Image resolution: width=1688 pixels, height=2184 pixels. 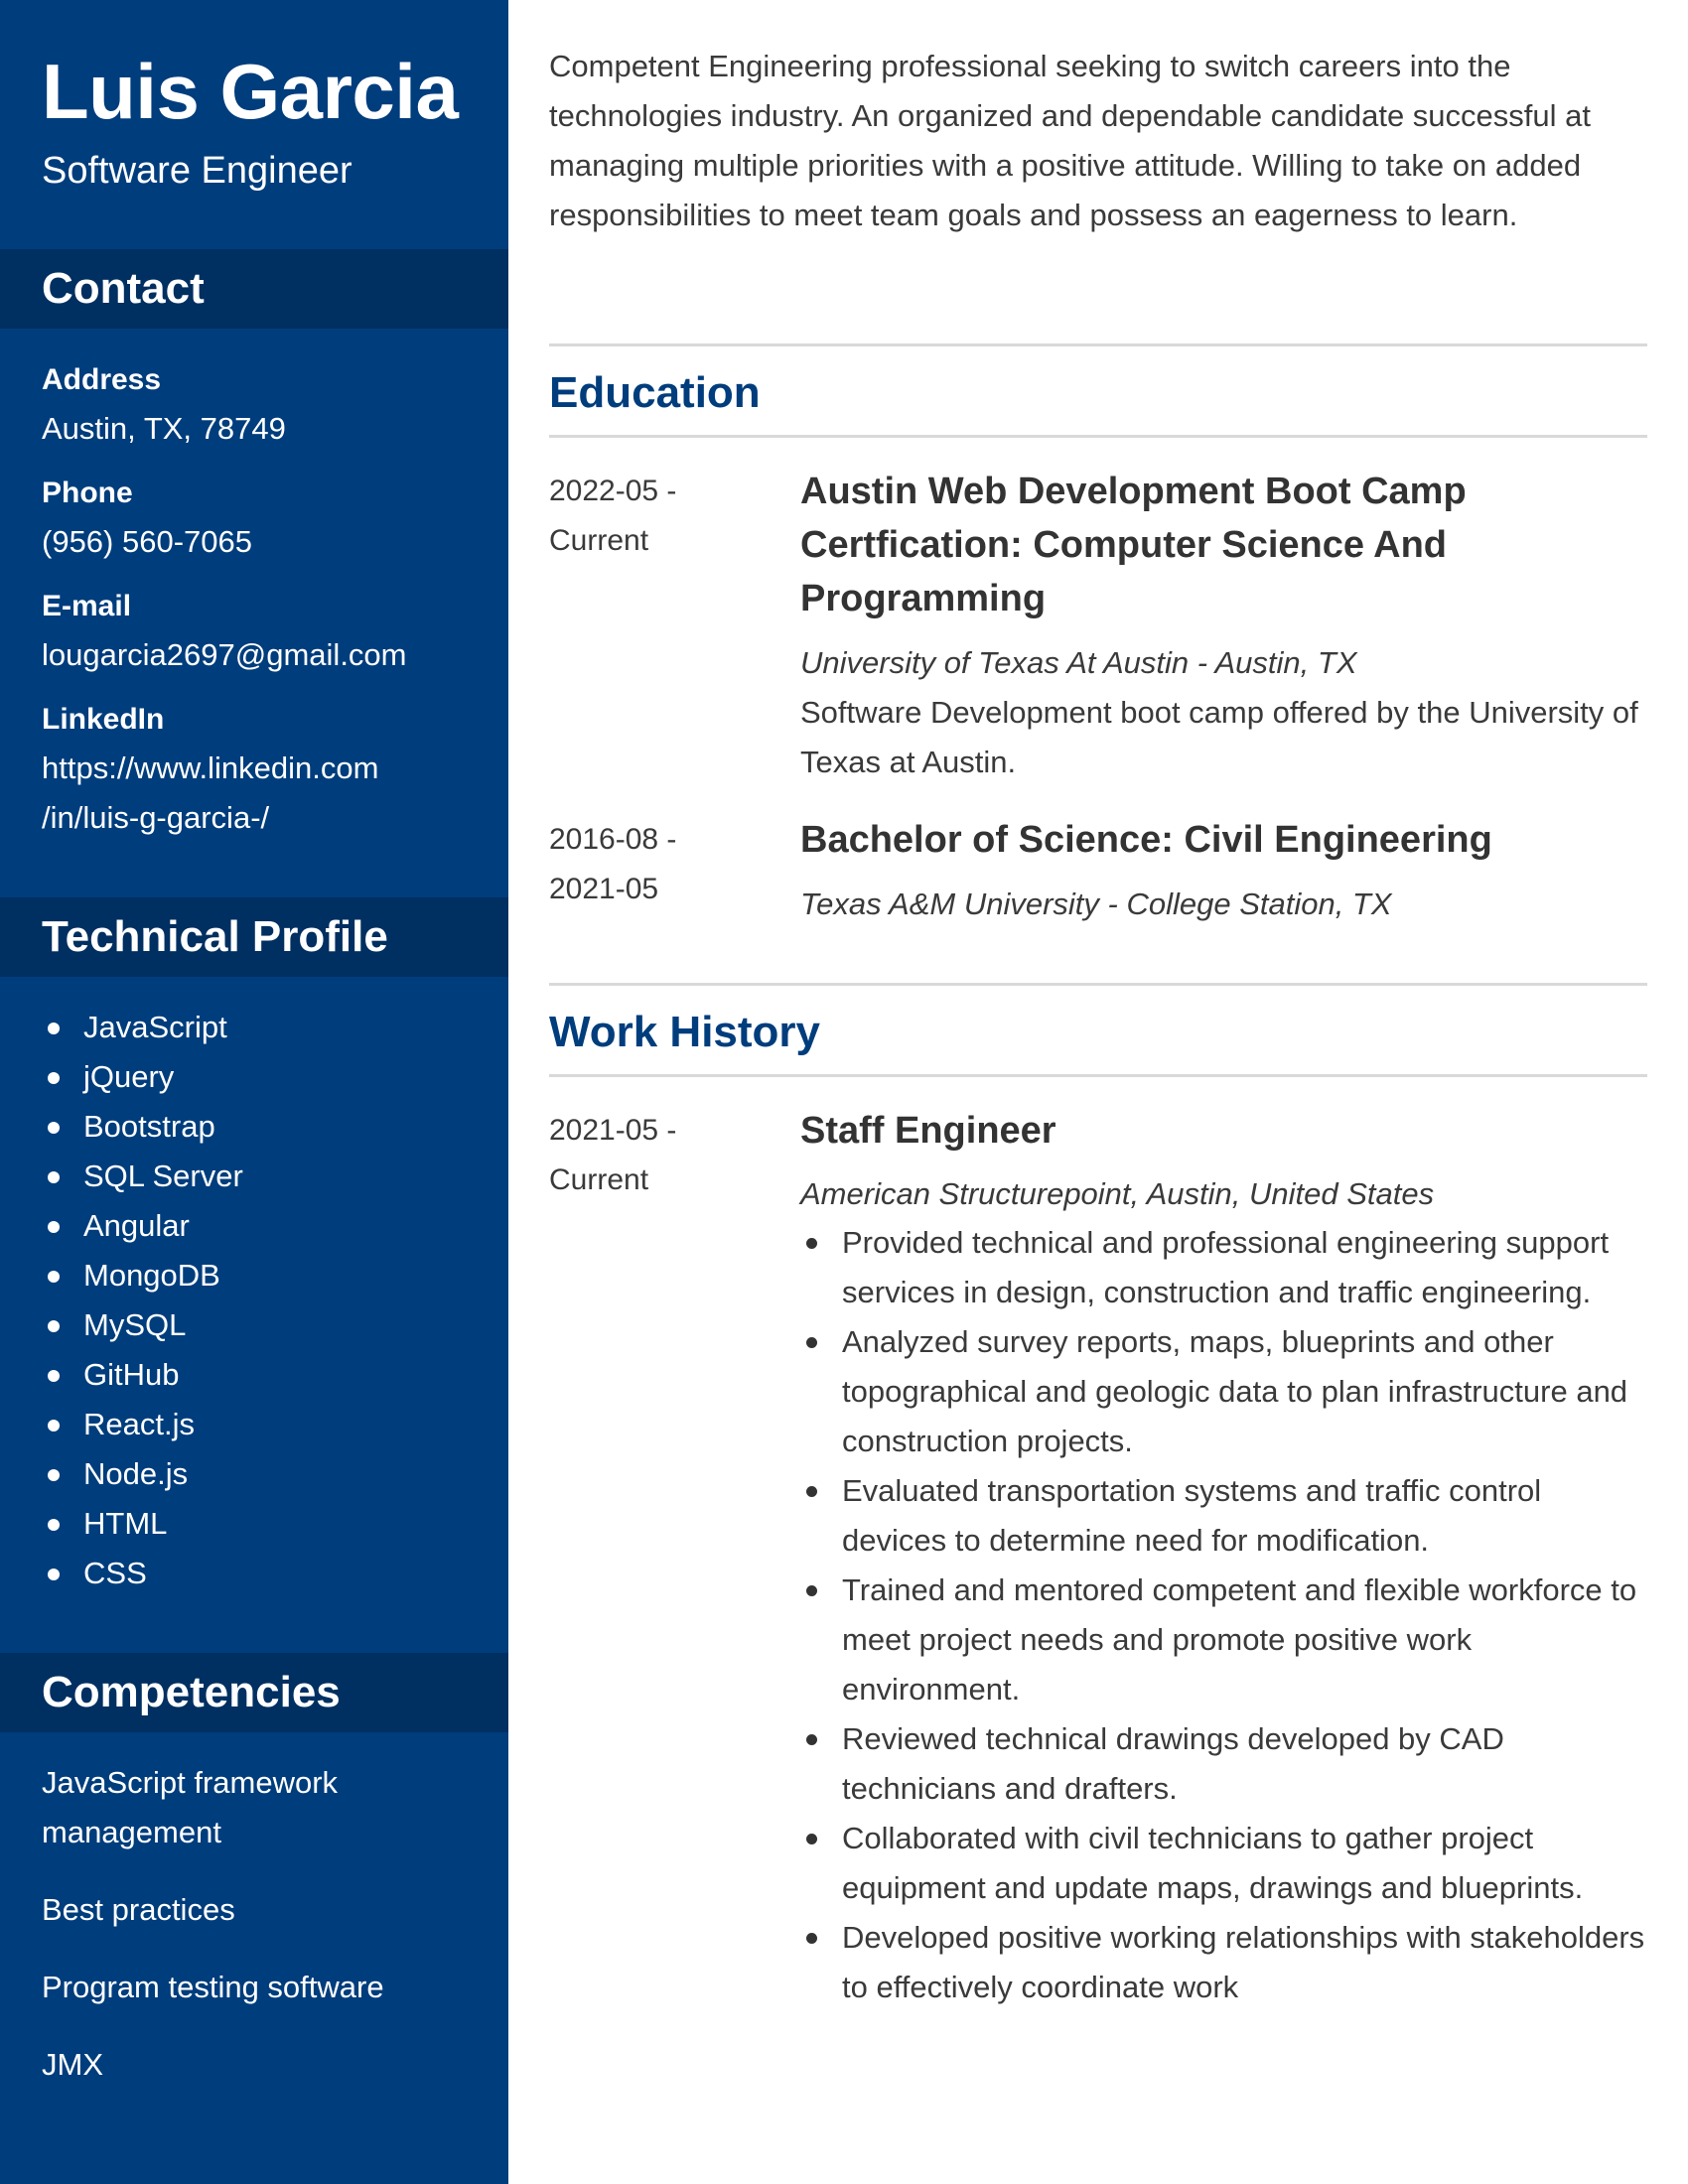 I want to click on education-date-end: Current, so click(x=599, y=540).